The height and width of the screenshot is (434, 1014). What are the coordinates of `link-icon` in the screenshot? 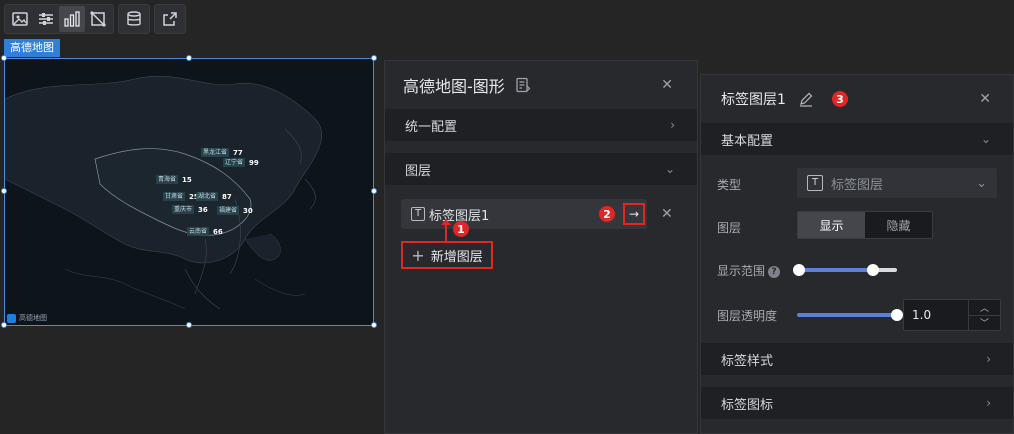 It's located at (170, 19).